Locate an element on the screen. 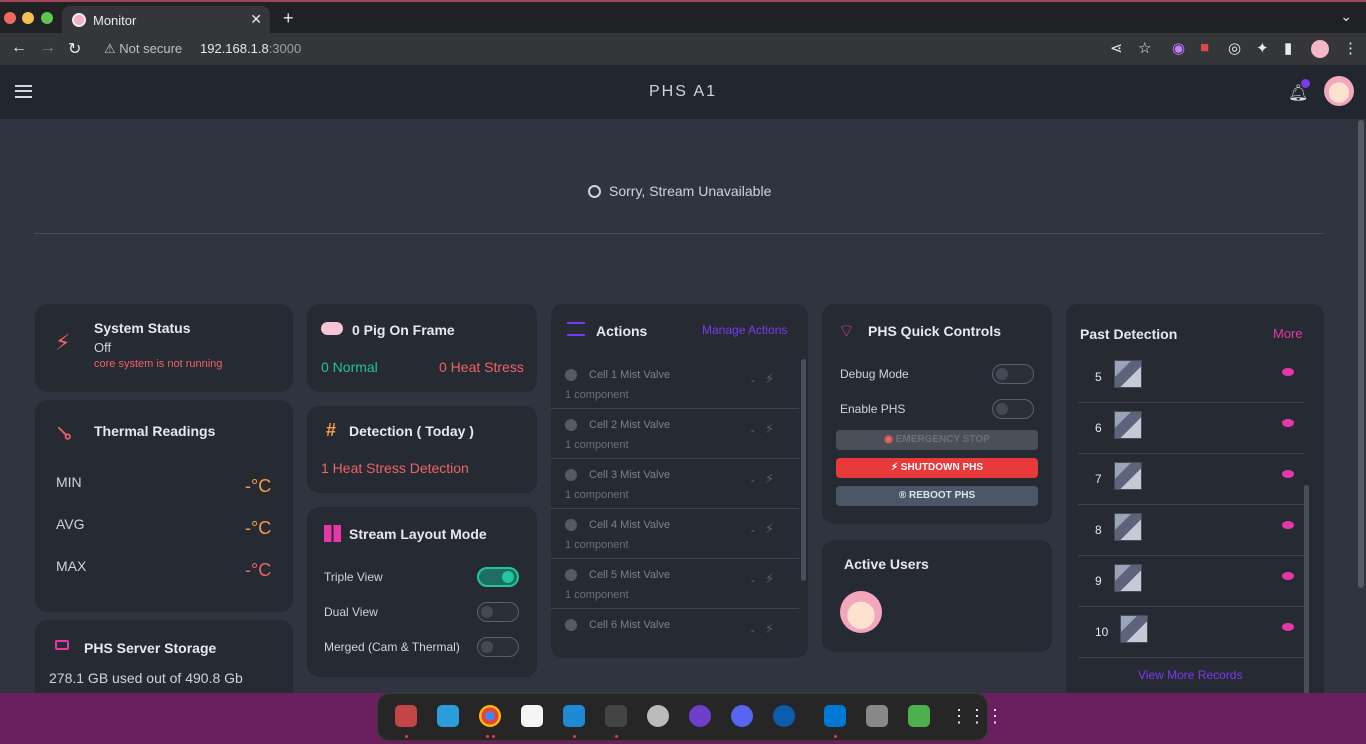  antenna-icon: ⌔ is located at coordinates (846, 331).